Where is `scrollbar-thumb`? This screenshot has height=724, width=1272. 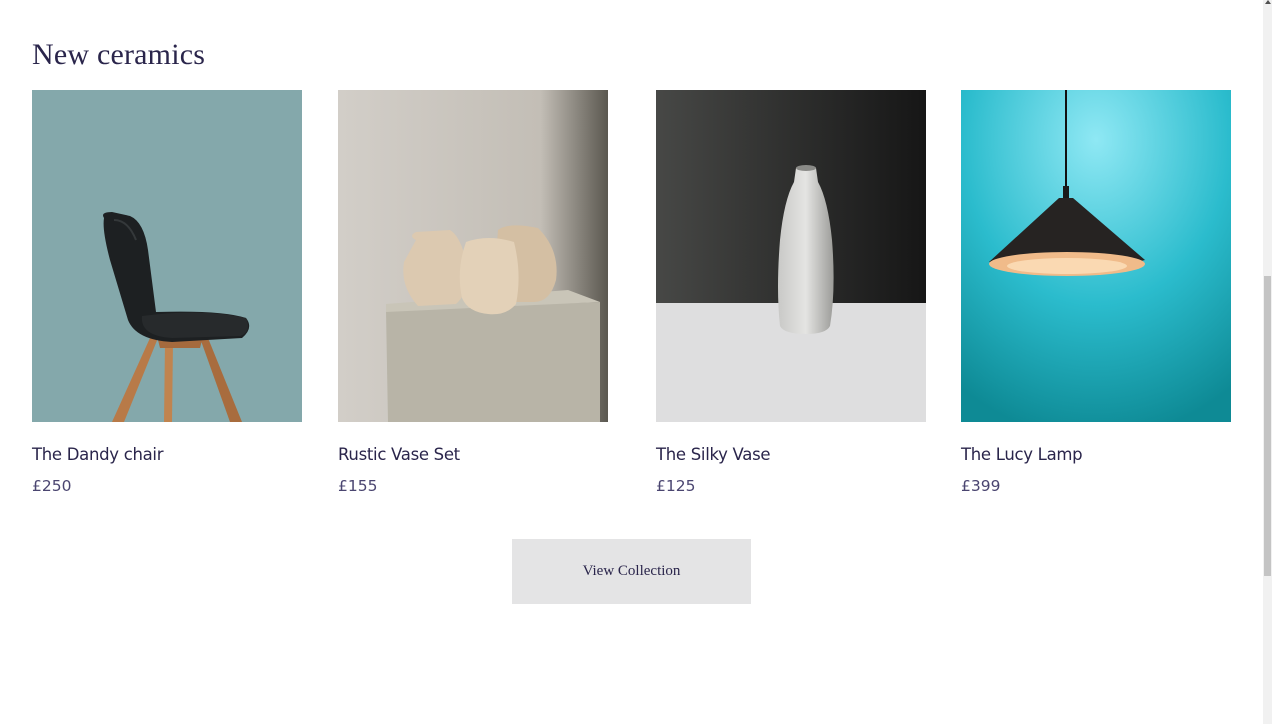 scrollbar-thumb is located at coordinates (1267, 426).